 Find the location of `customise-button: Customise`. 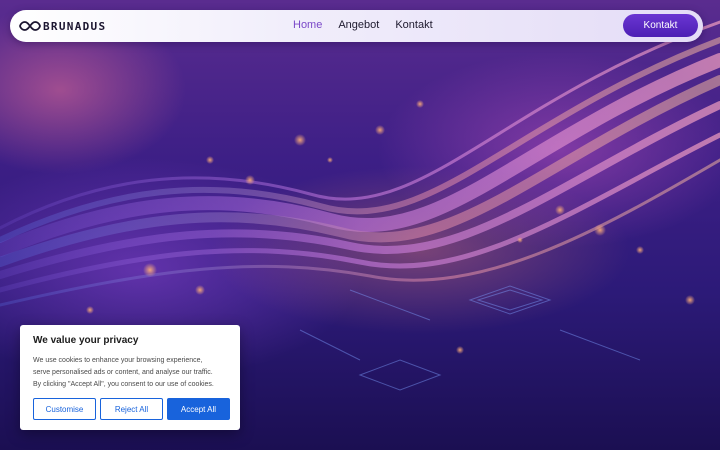

customise-button: Customise is located at coordinates (64, 409).